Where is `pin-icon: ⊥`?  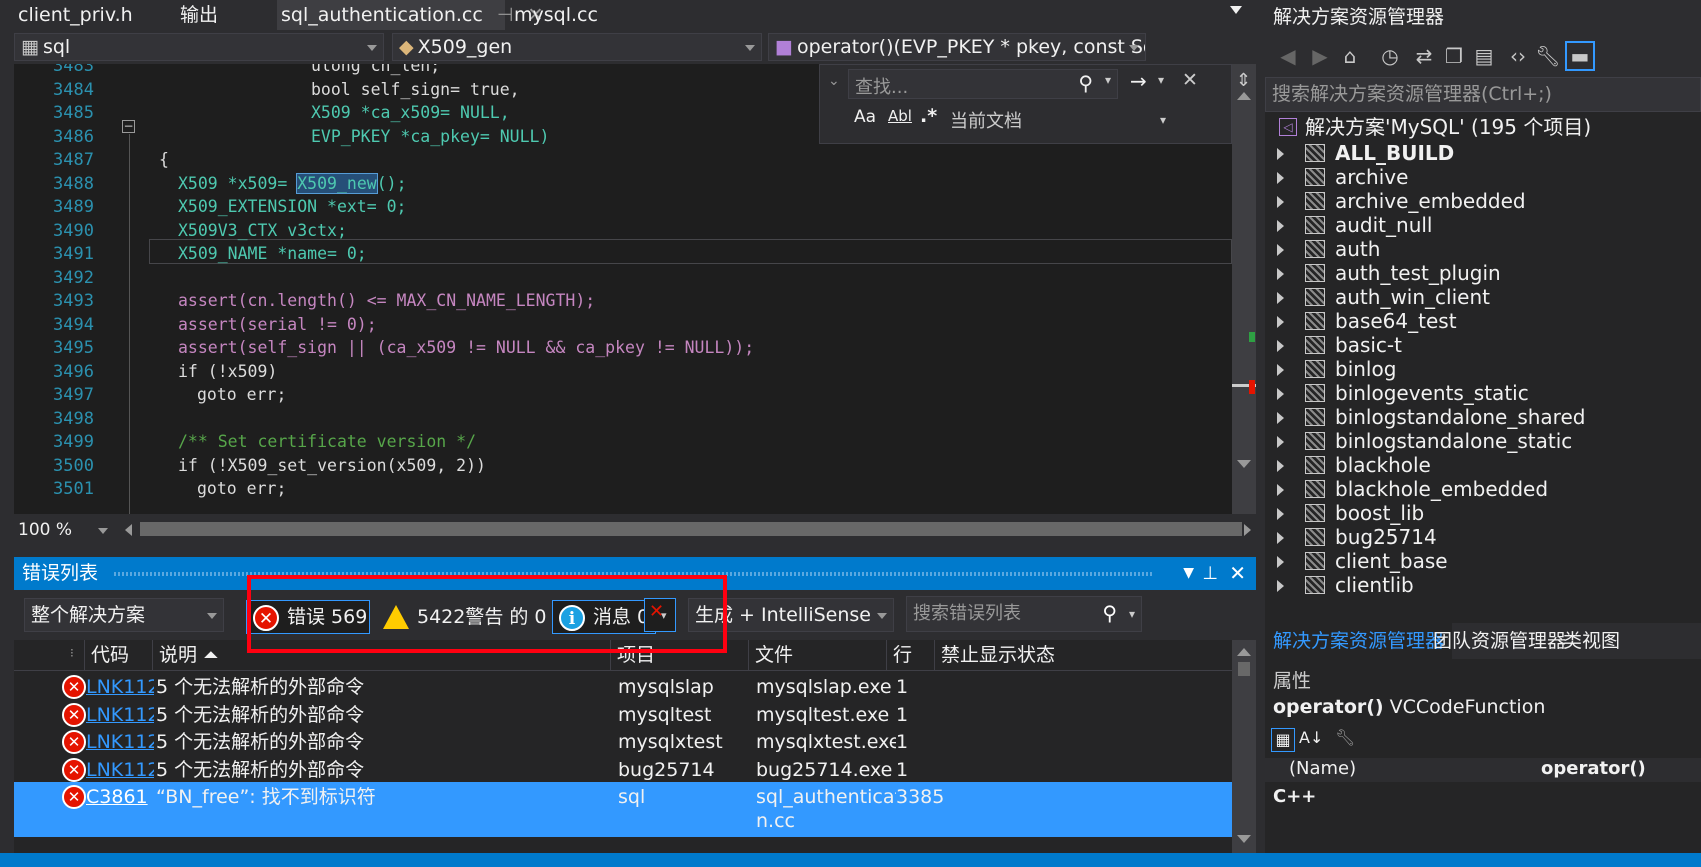 pin-icon: ⊥ is located at coordinates (1210, 573).